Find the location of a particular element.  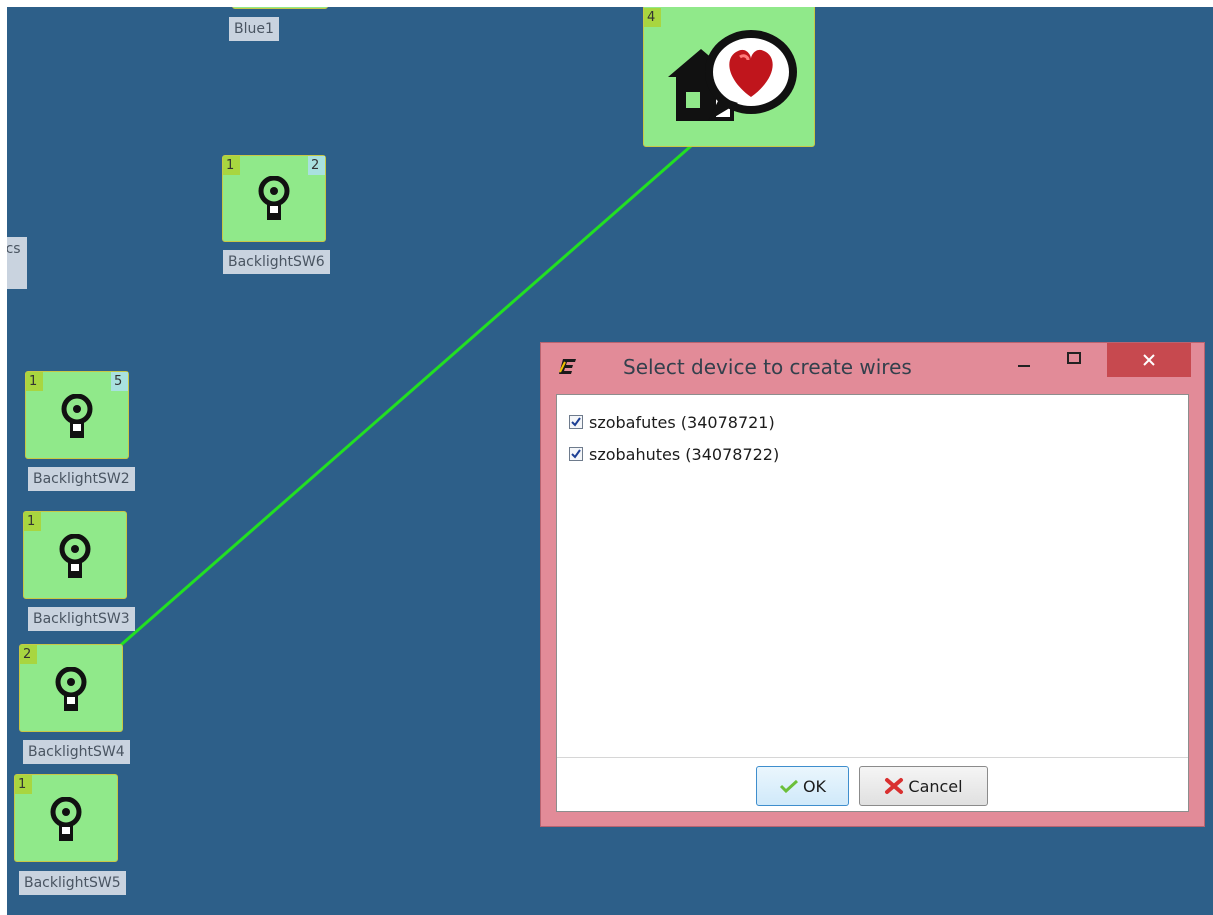

device-node-backlightsw6: 1 2 is located at coordinates (274, 198).